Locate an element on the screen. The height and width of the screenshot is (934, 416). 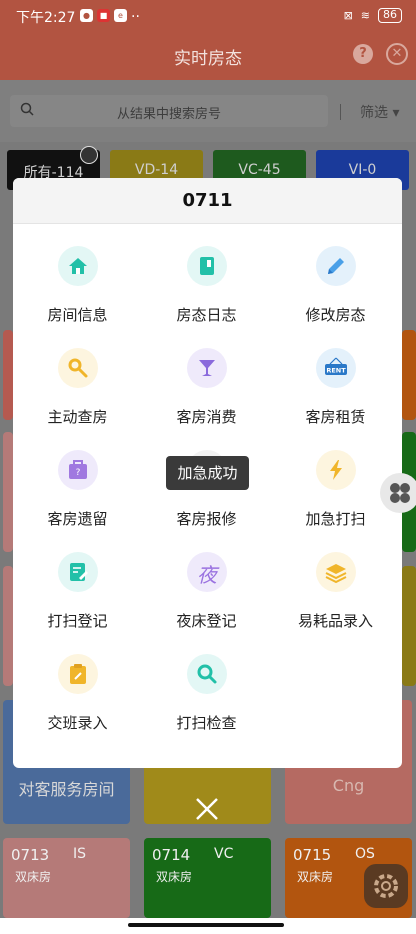
log-book-icon is located at coordinates (207, 266).